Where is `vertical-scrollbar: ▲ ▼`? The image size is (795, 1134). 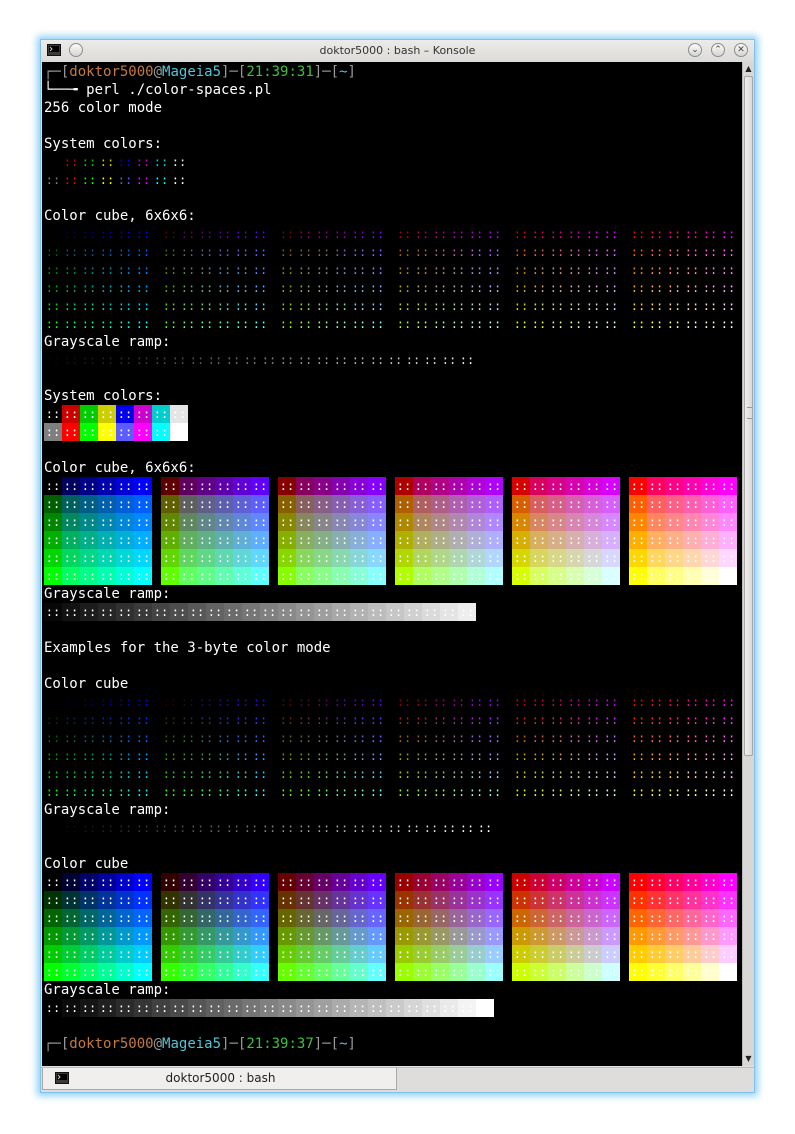
vertical-scrollbar: ▲ ▼ is located at coordinates (748, 564).